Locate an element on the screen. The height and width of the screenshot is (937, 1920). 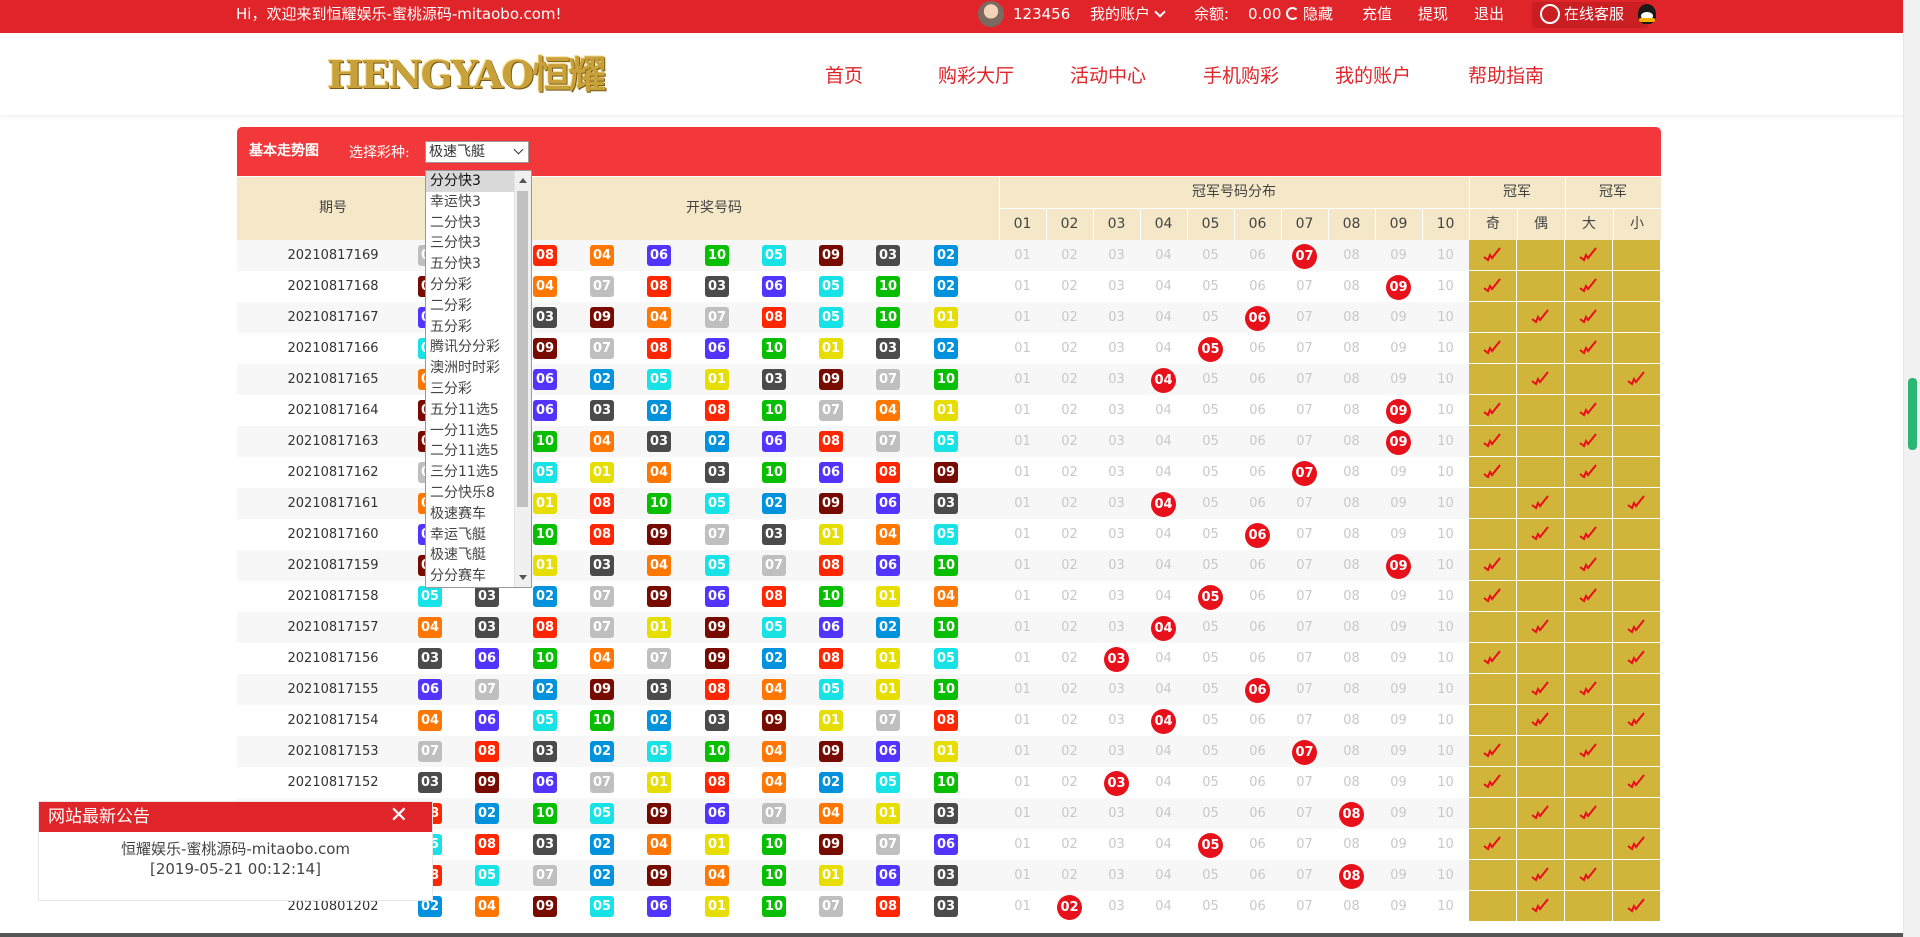
champion-hit: 08 is located at coordinates (1351, 814).